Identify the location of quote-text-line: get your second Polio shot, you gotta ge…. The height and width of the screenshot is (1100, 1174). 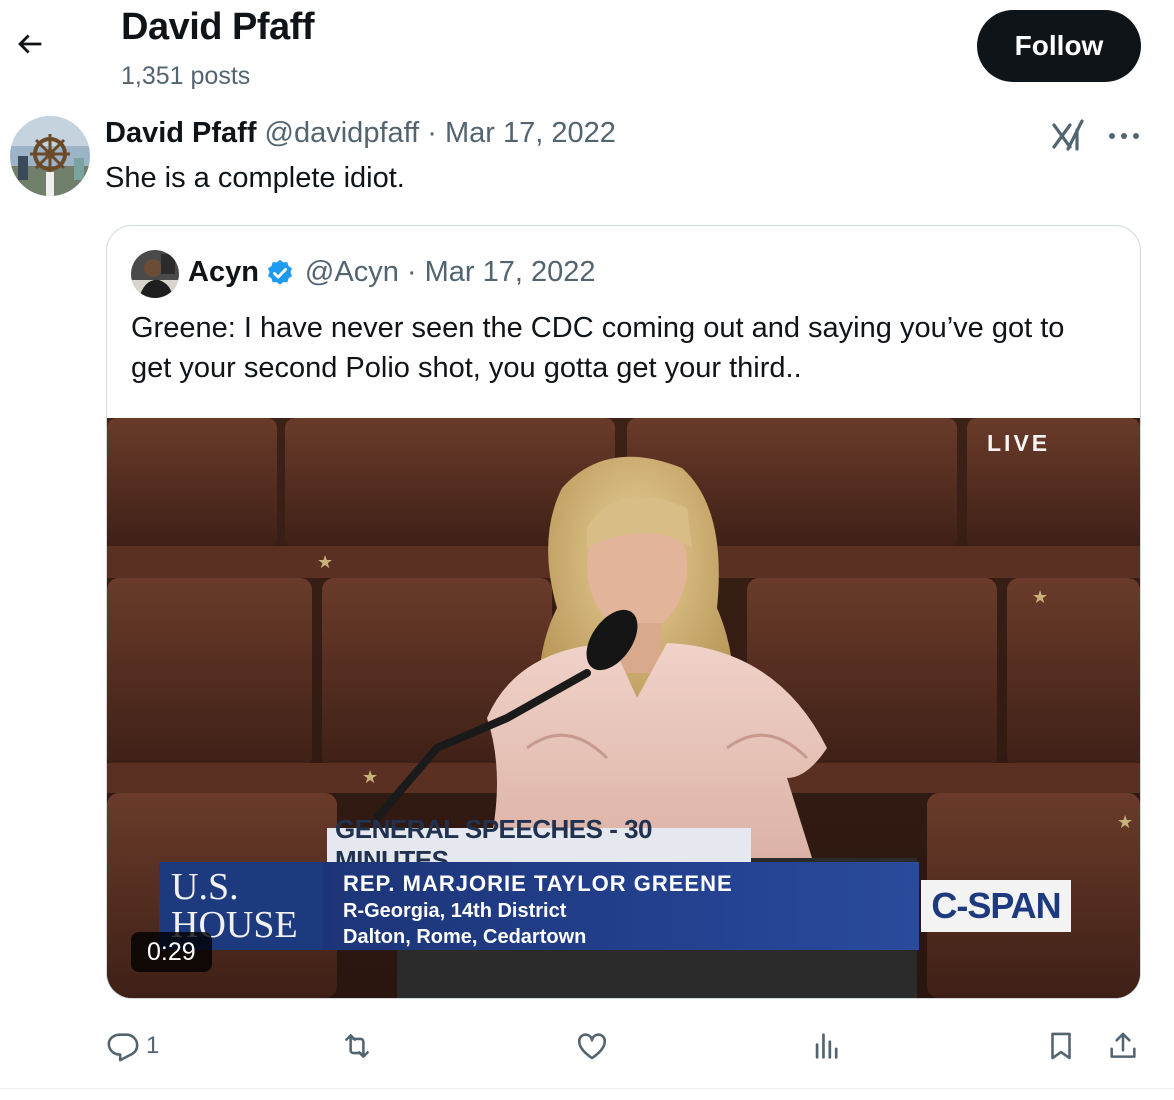
(466, 368).